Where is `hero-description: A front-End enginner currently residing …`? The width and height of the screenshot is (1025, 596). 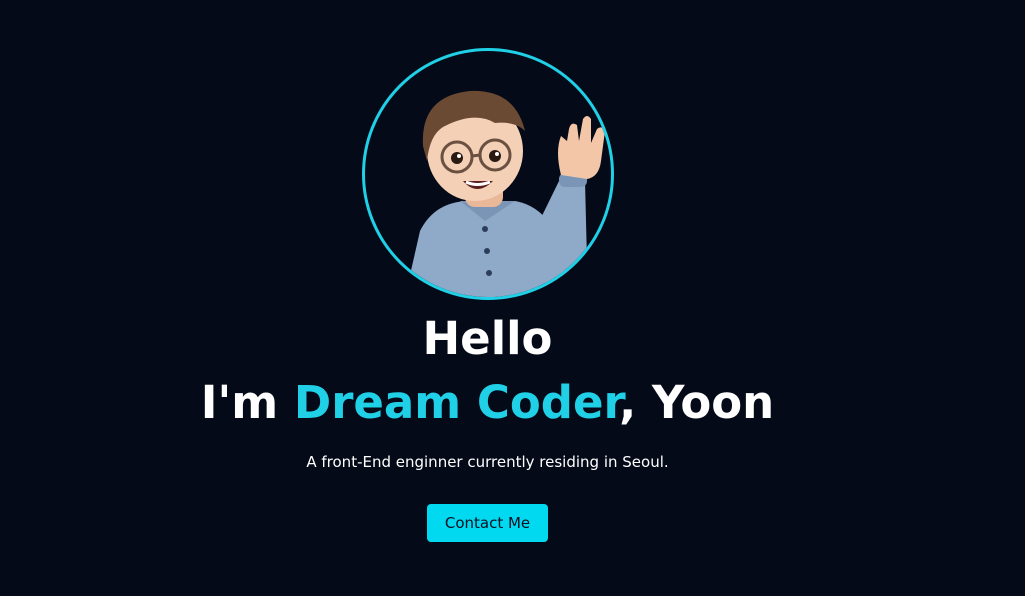 hero-description: A front-End enginner currently residing … is located at coordinates (487, 462).